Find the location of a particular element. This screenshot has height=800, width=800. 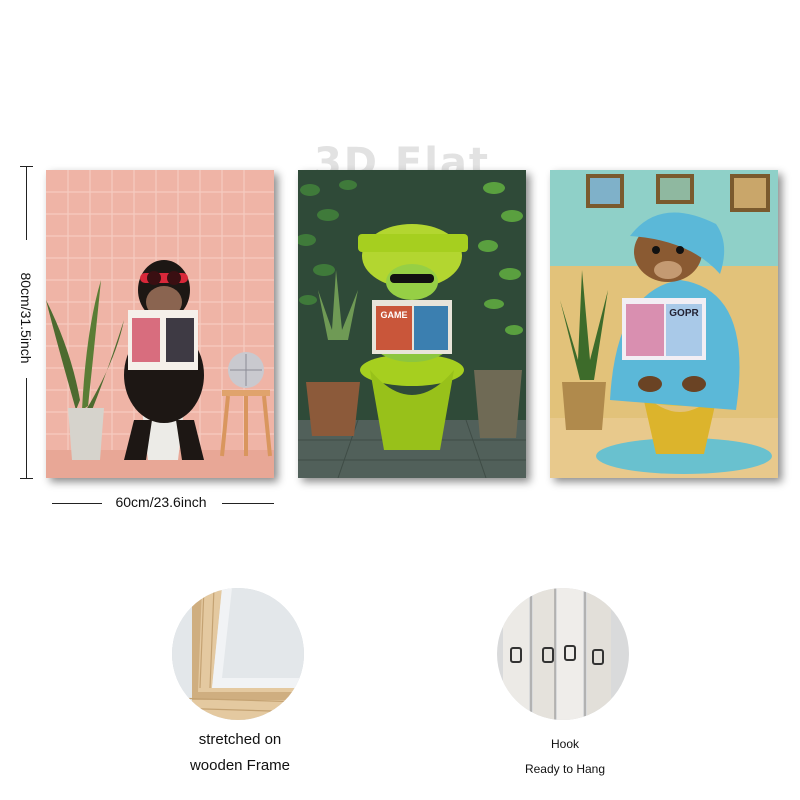

height-dimension-label: 80cm/31.5inch is located at coordinates (26, 318).